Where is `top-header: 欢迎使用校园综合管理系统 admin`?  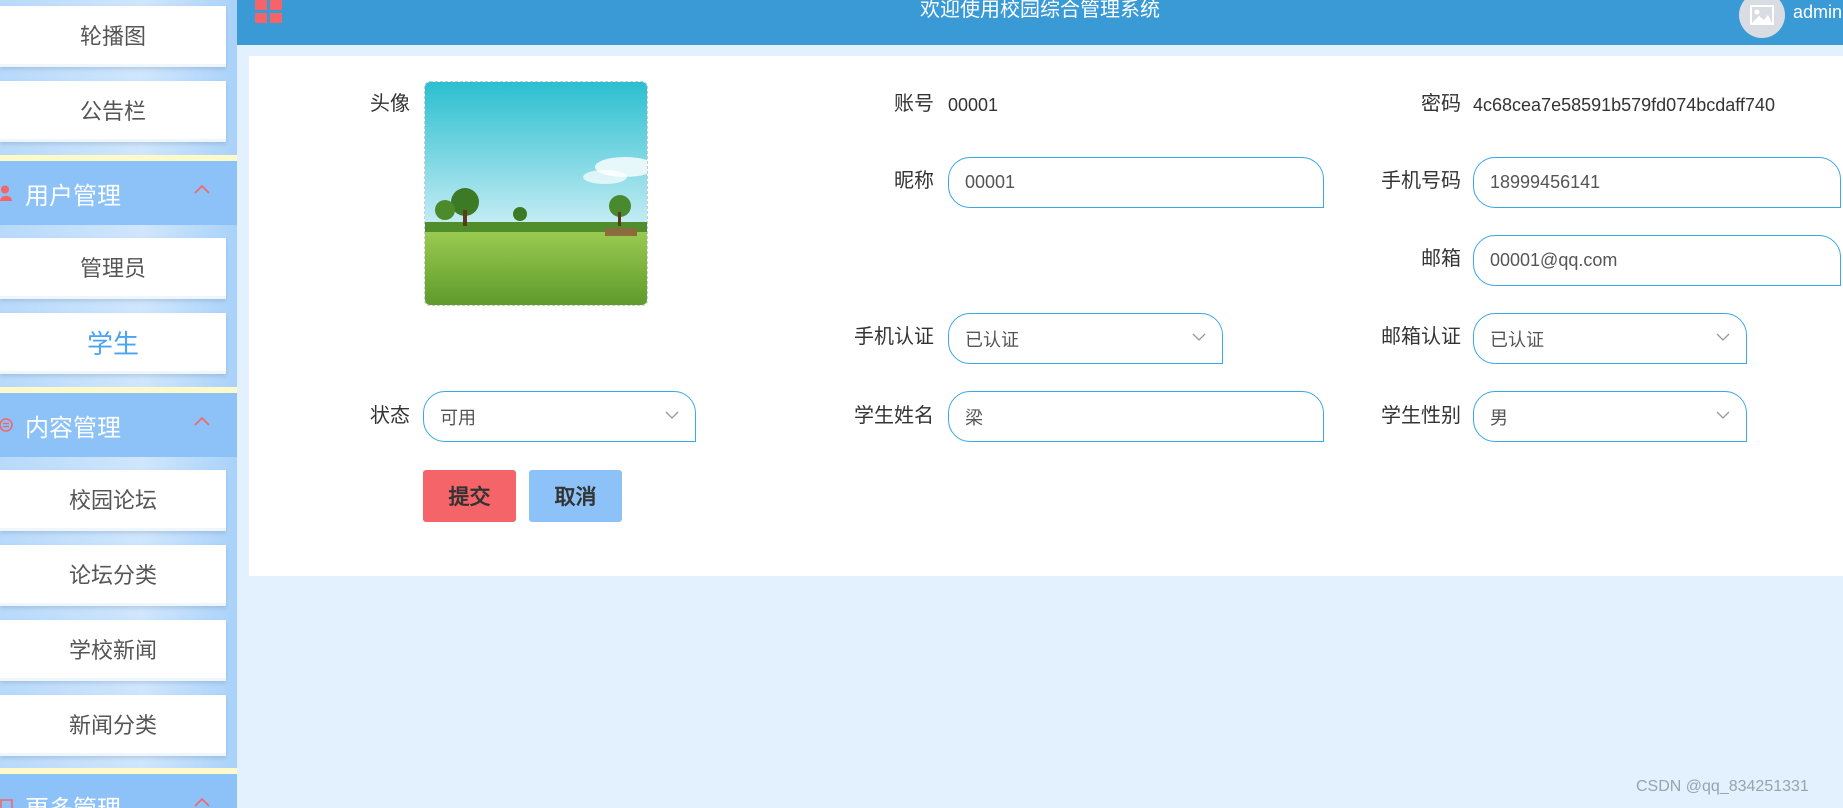
top-header: 欢迎使用校园综合管理系统 admin is located at coordinates (1040, 22).